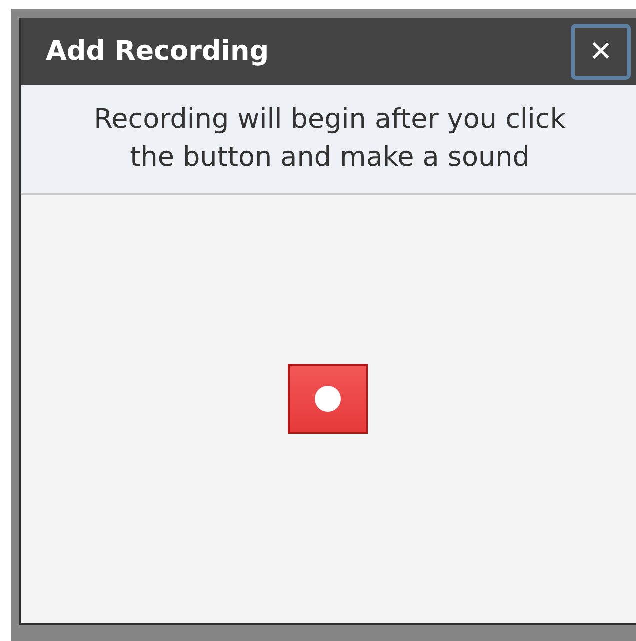  What do you see at coordinates (330, 139) in the screenshot?
I see `instructions-text: Recording will begin after you click the button and make a sound` at bounding box center [330, 139].